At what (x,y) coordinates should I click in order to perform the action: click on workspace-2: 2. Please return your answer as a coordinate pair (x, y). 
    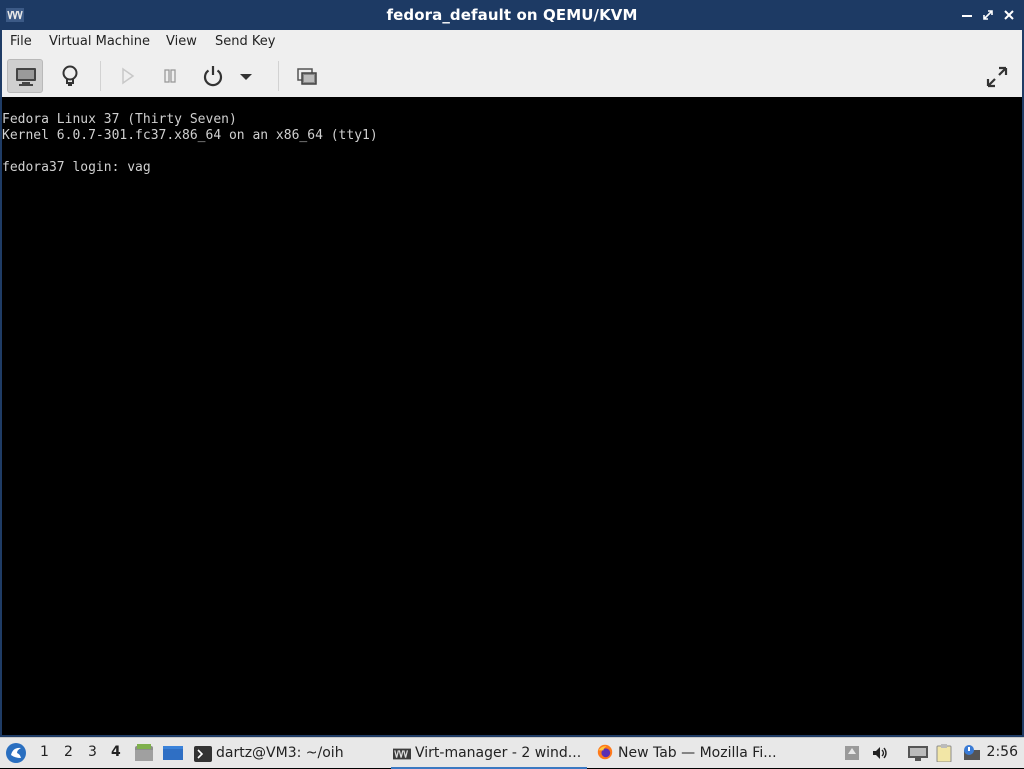
    Looking at the image, I should click on (68, 752).